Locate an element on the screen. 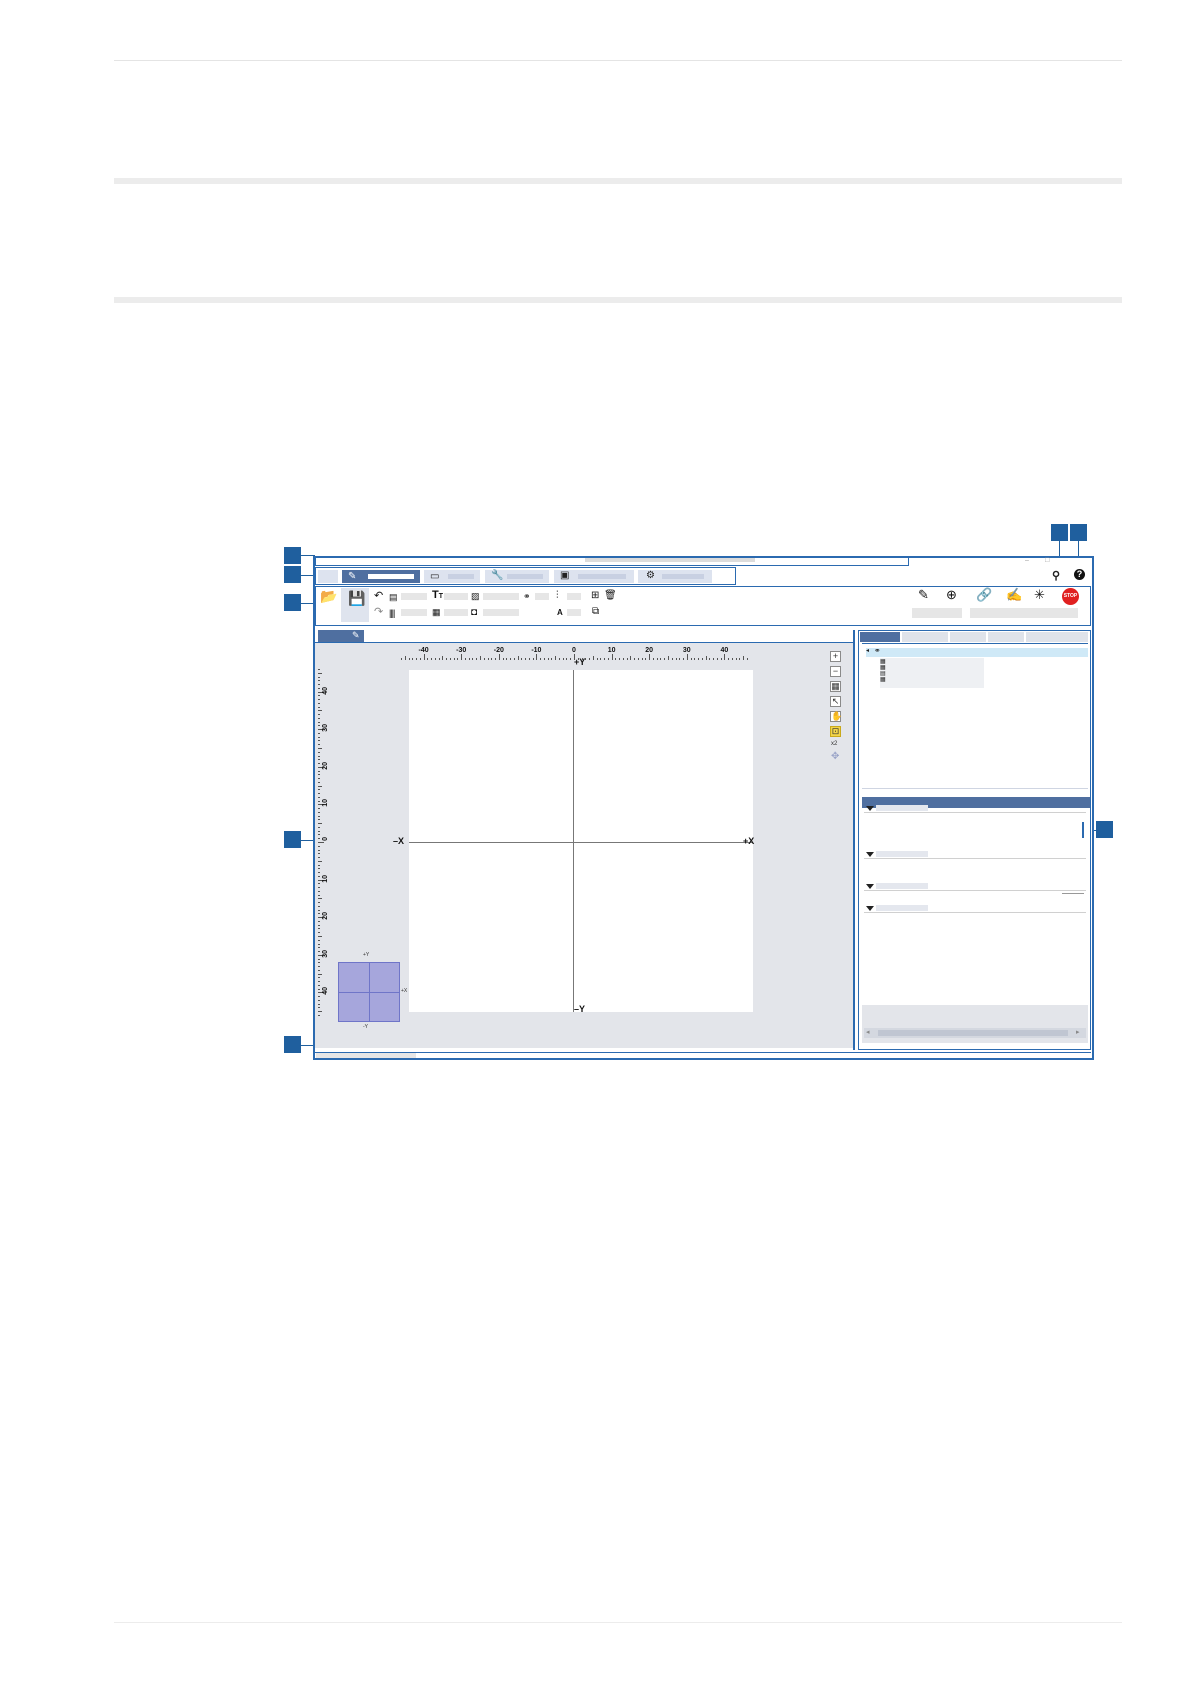  save-button: 💾 is located at coordinates (355, 605).